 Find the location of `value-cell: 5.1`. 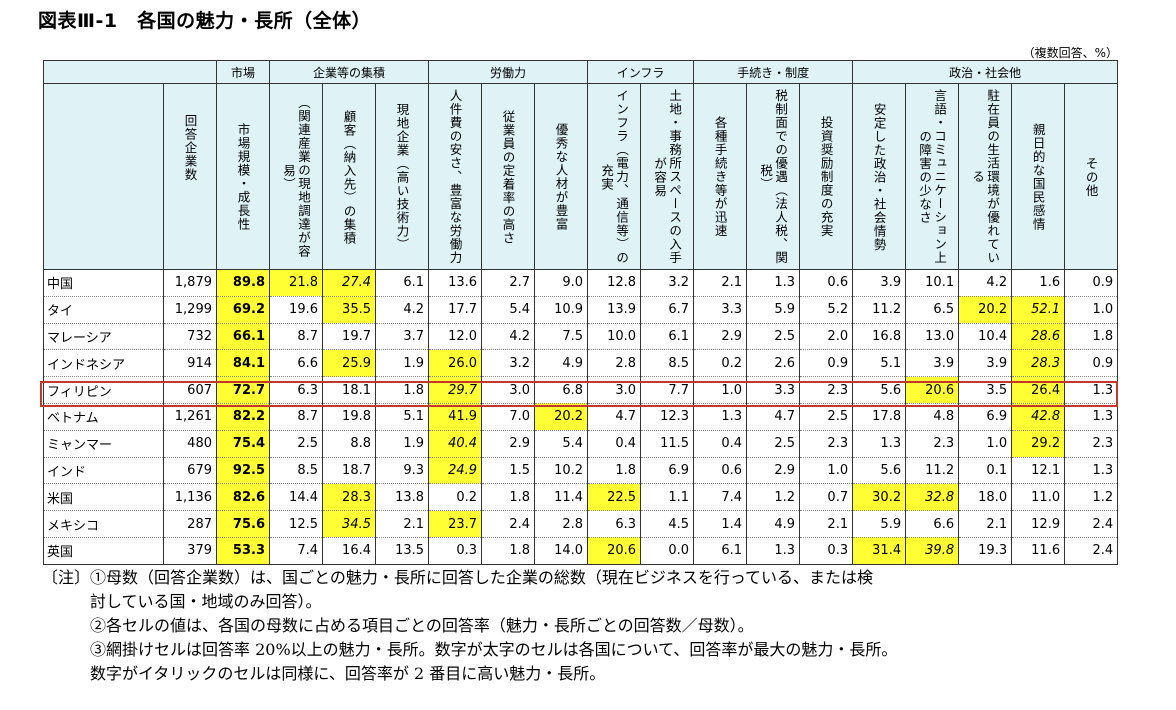

value-cell: 5.1 is located at coordinates (879, 363).